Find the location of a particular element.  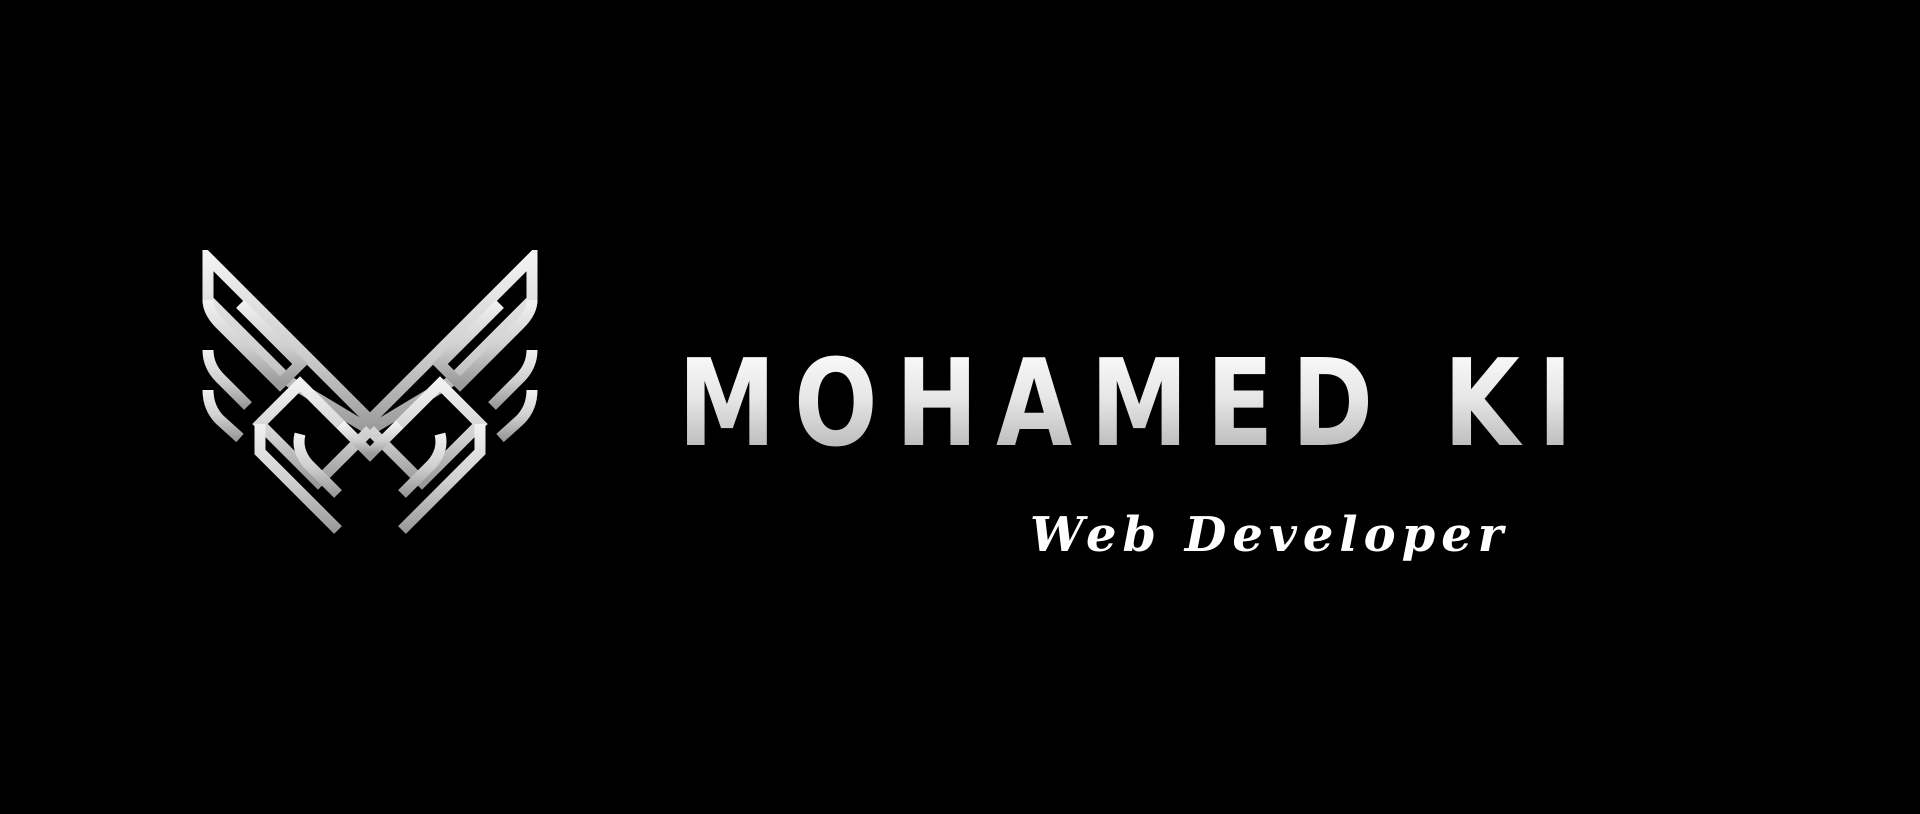

wordmark: MOHAMED KHIRE is located at coordinates (1275, 404).